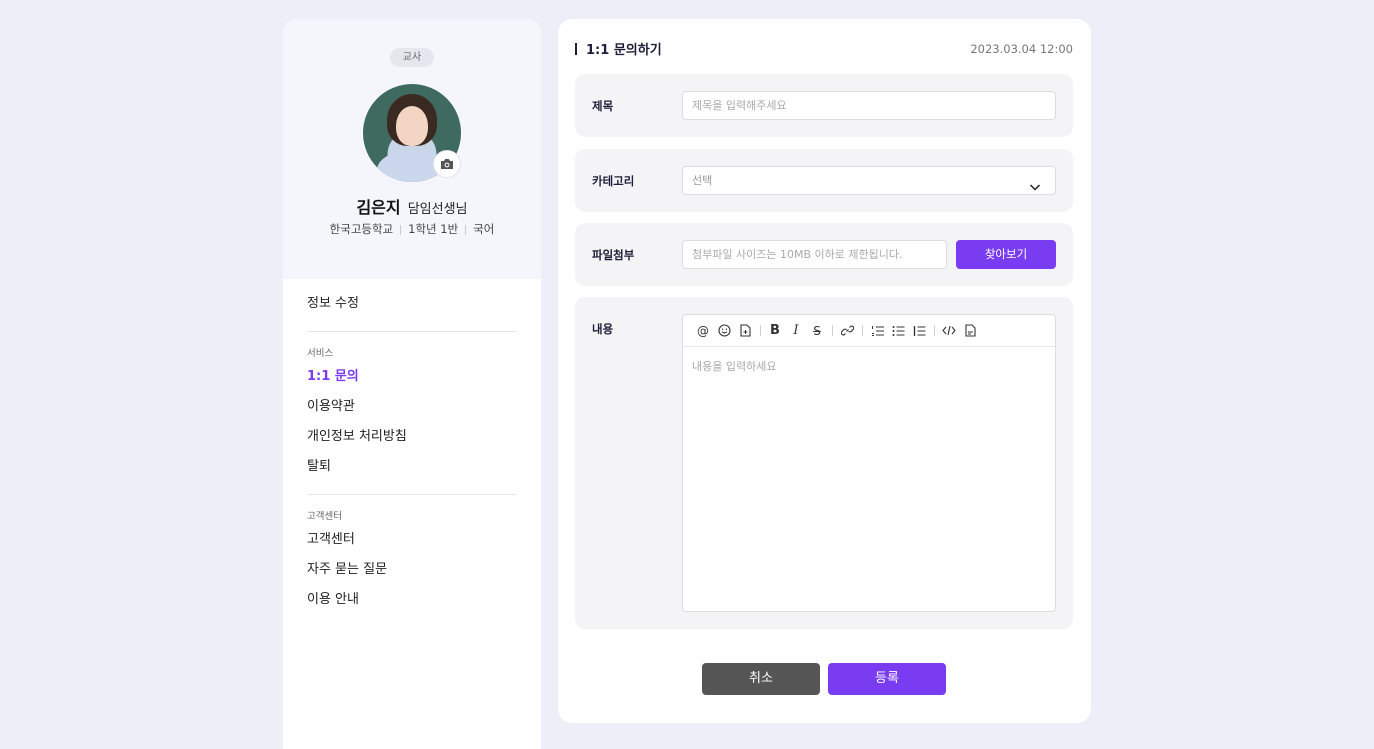  What do you see at coordinates (613, 255) in the screenshot?
I see `file-label: 파일첨부` at bounding box center [613, 255].